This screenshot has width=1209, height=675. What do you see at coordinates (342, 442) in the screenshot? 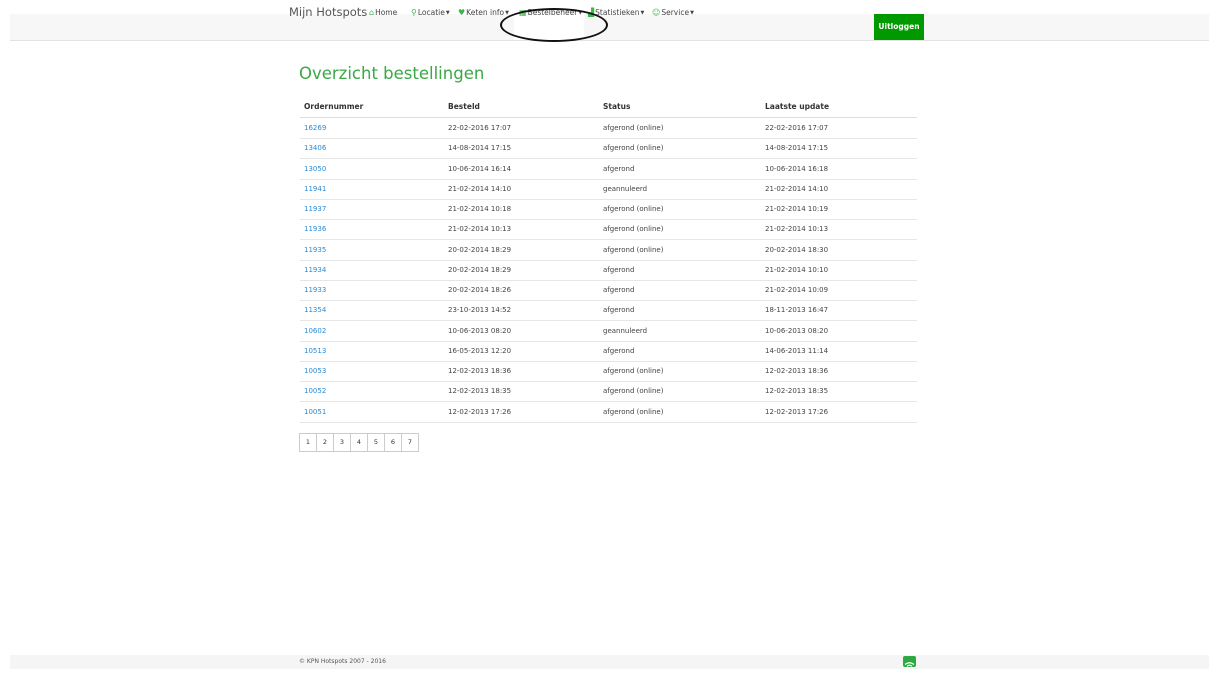
I see `page-button-3: 3` at bounding box center [342, 442].